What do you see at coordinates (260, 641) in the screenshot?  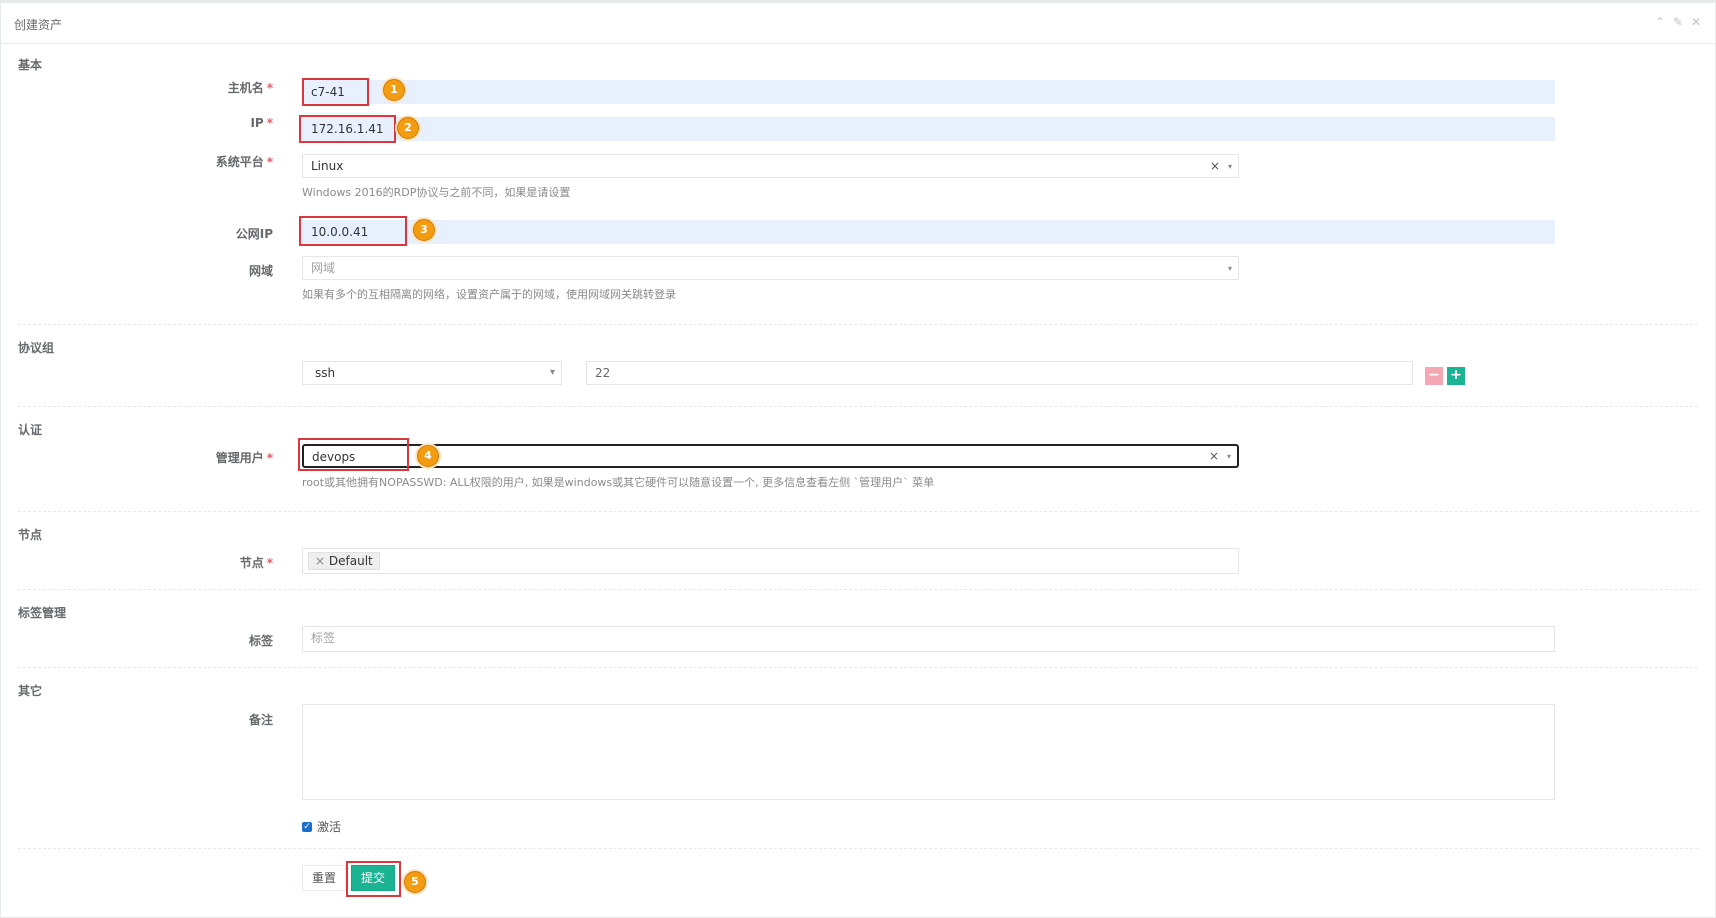 I see `labels-label: 标签` at bounding box center [260, 641].